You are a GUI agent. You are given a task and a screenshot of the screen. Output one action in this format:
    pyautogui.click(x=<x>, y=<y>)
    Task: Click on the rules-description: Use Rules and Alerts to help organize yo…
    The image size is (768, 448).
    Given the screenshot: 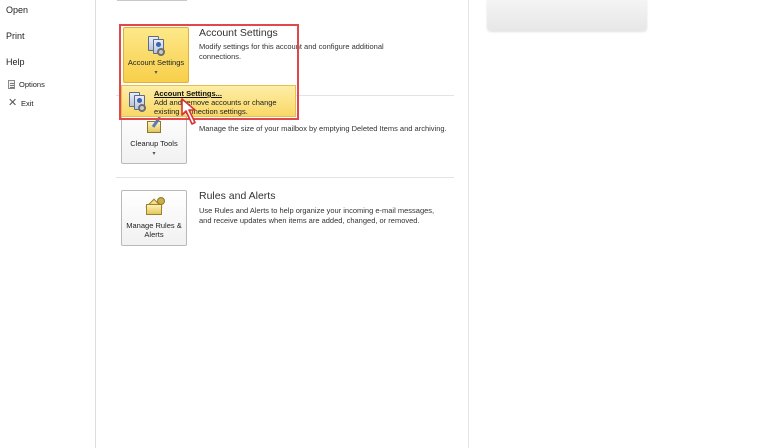 What is the action you would take?
    pyautogui.click(x=317, y=215)
    